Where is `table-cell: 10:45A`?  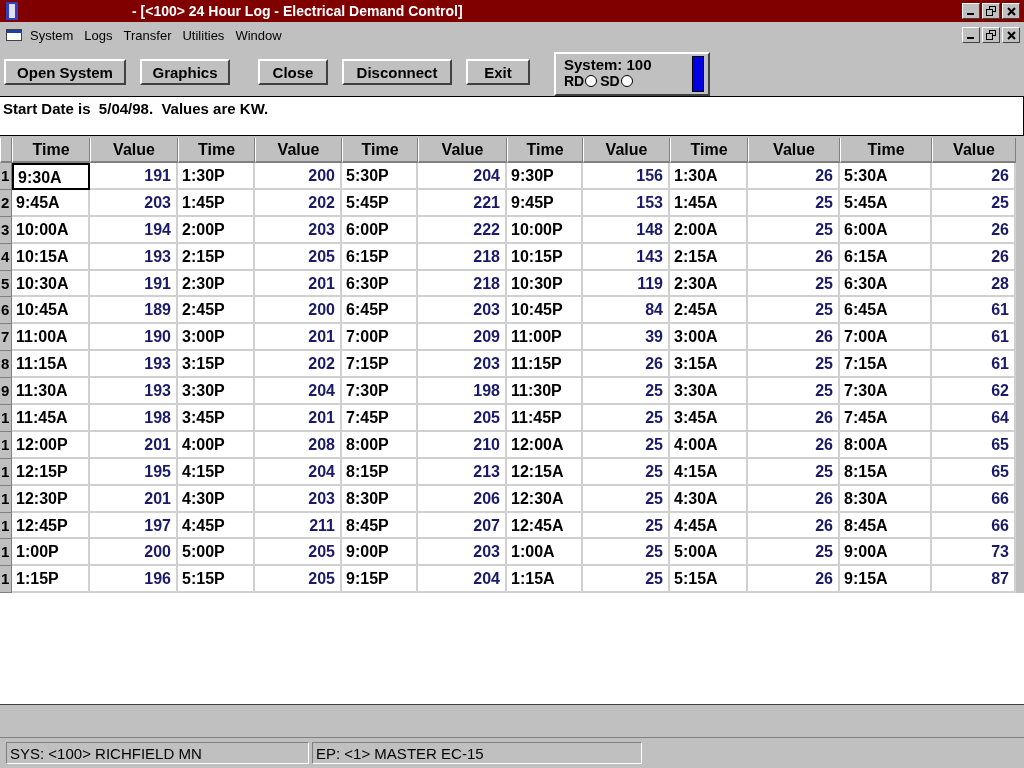 table-cell: 10:45A is located at coordinates (51, 311).